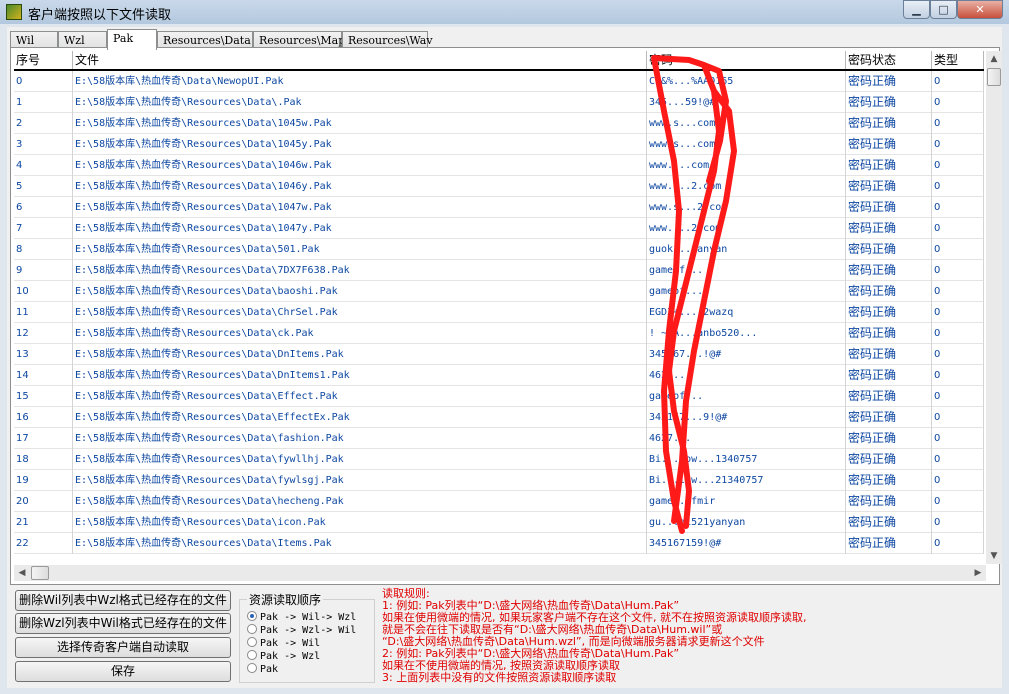 The image size is (1009, 694). I want to click on cell-password: Bi...low...21340757, so click(746, 480).